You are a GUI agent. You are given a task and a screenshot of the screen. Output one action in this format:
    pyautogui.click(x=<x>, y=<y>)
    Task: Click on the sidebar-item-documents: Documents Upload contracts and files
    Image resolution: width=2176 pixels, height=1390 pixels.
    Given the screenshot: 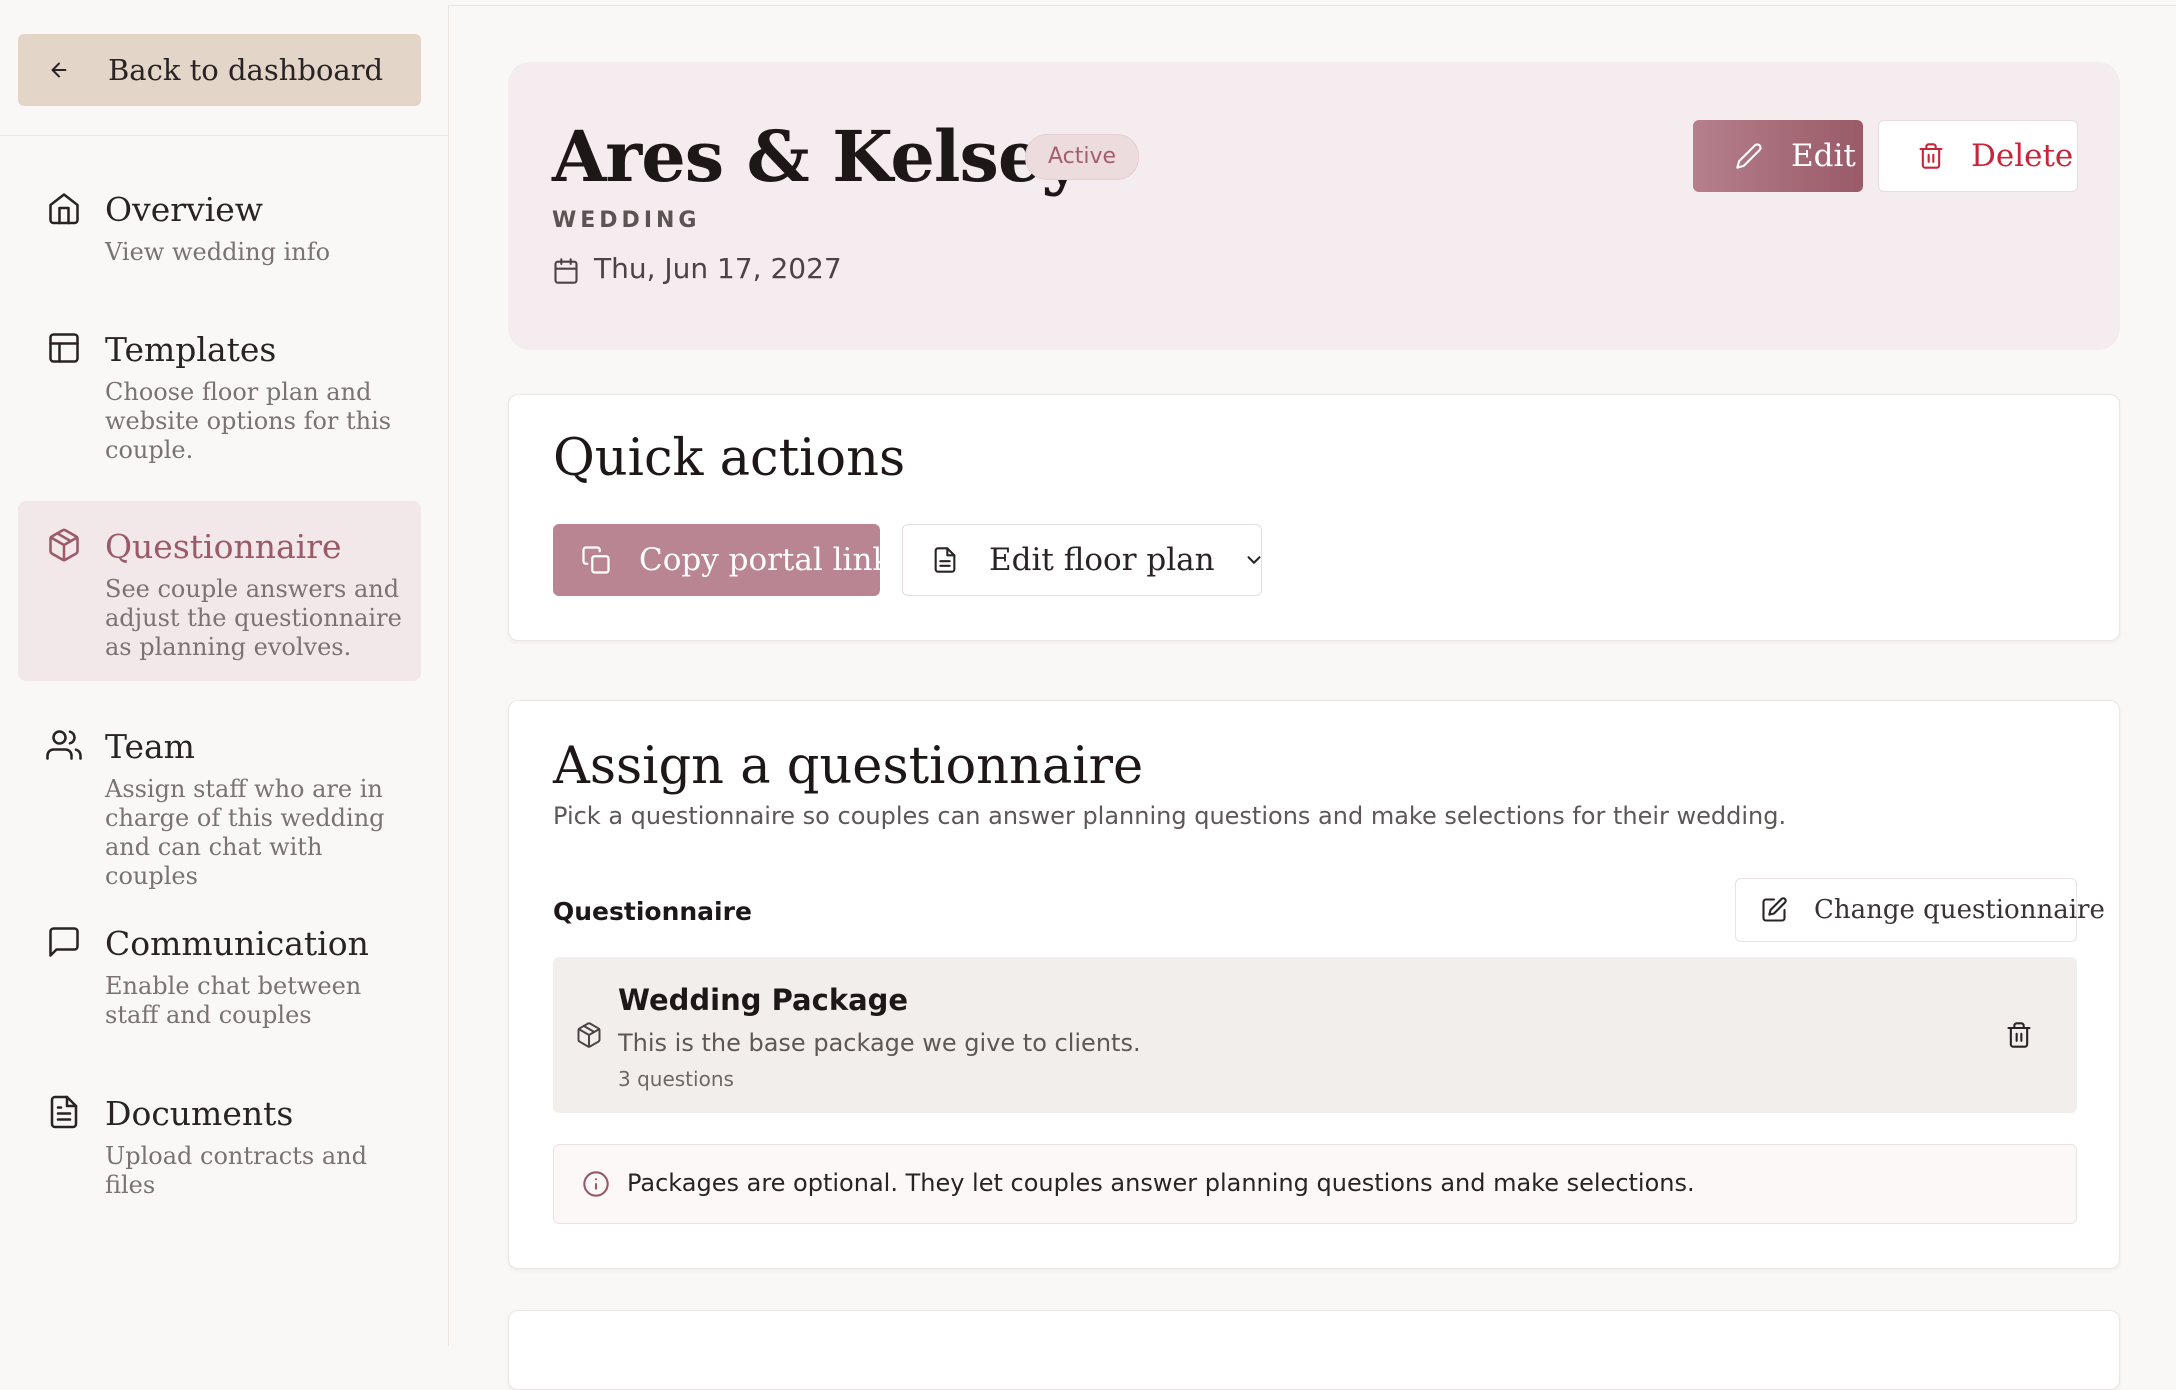 What is the action you would take?
    pyautogui.click(x=219, y=1146)
    